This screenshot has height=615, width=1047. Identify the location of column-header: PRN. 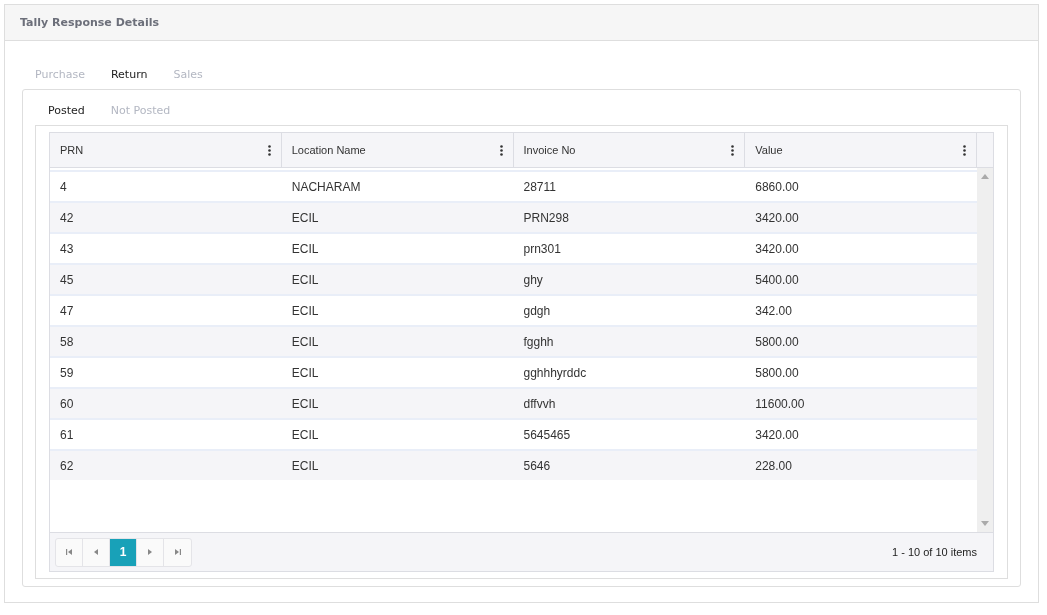
(166, 150).